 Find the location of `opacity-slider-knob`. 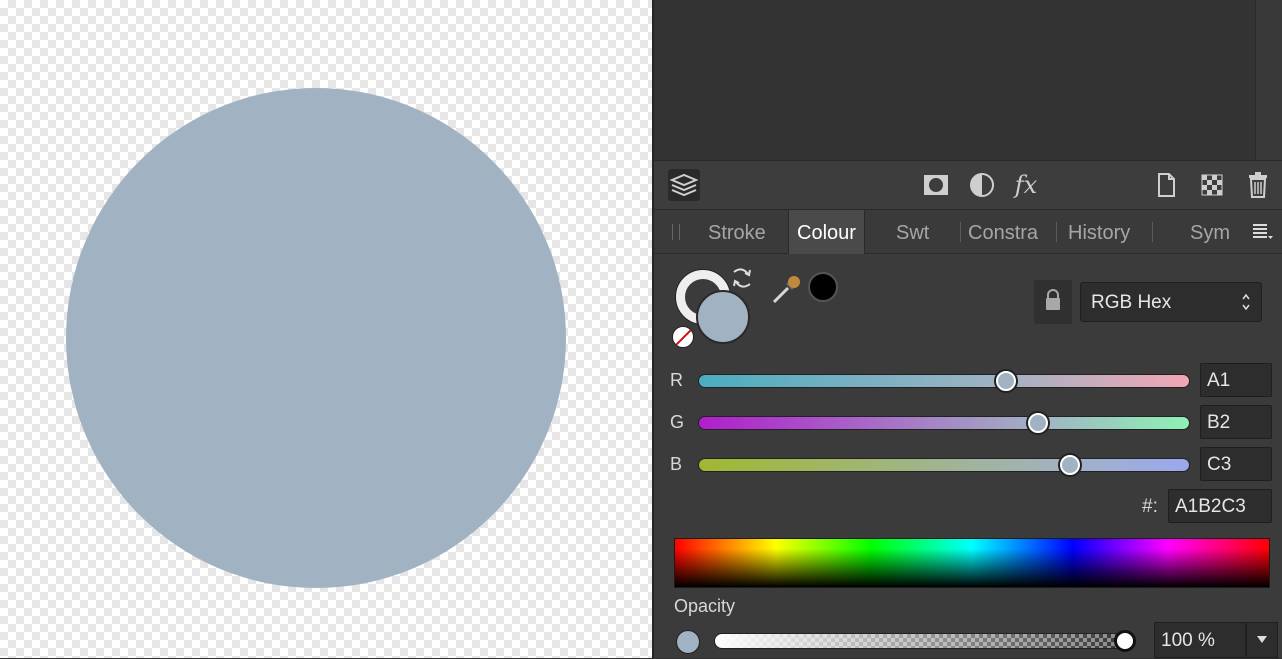

opacity-slider-knob is located at coordinates (1125, 641).